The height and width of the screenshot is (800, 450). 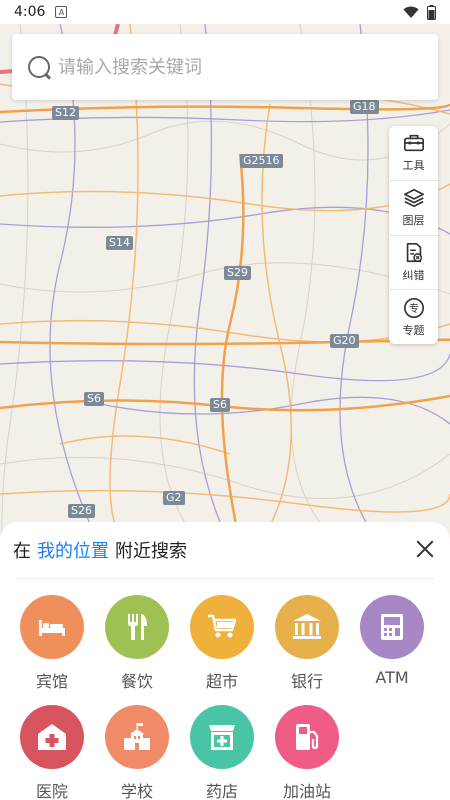 I want to click on hotel-icon, so click(x=52, y=627).